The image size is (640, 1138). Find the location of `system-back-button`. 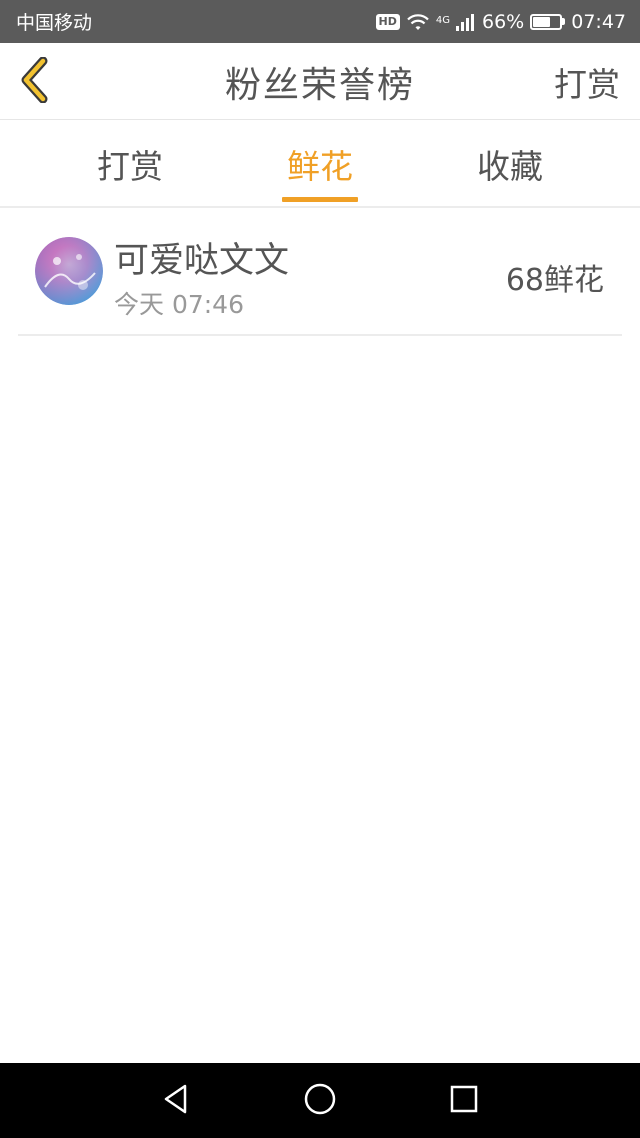

system-back-button is located at coordinates (176, 1101).